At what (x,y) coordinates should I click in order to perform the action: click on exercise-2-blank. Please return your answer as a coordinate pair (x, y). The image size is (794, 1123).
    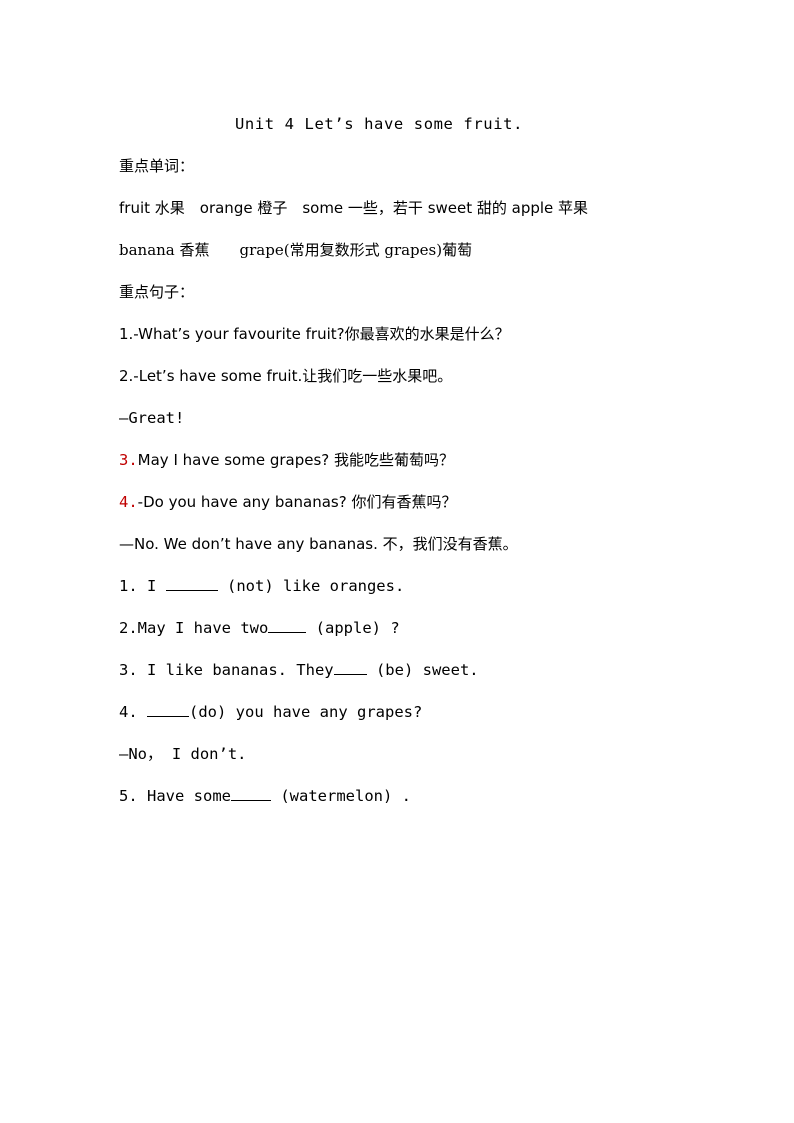
    Looking at the image, I should click on (287, 625).